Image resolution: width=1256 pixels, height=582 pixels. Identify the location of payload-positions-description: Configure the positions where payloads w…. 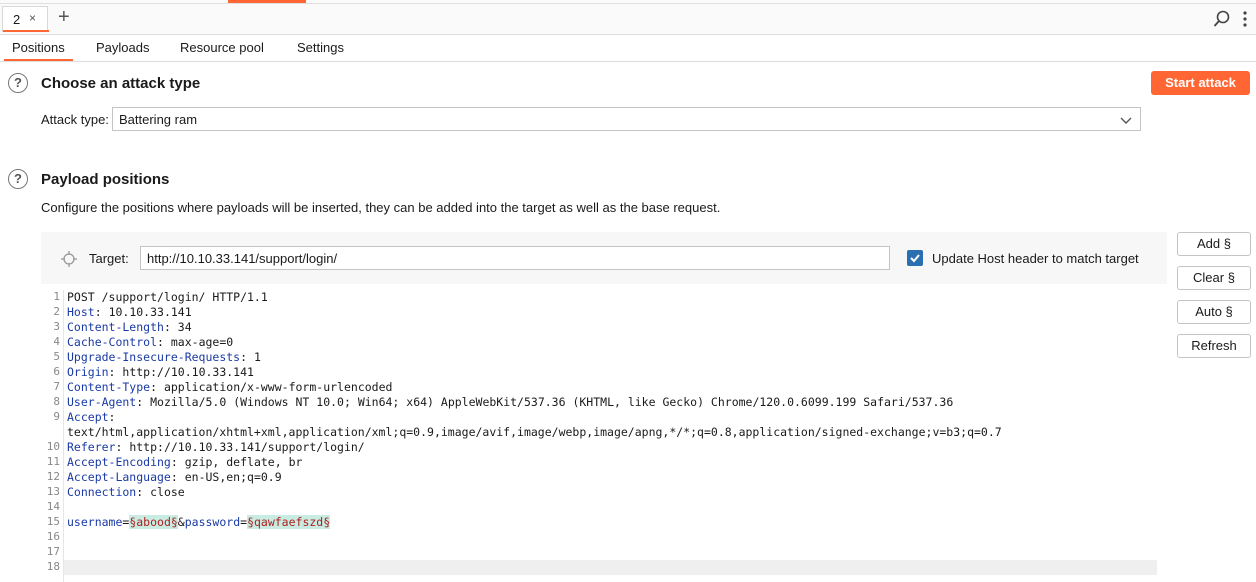
(381, 207).